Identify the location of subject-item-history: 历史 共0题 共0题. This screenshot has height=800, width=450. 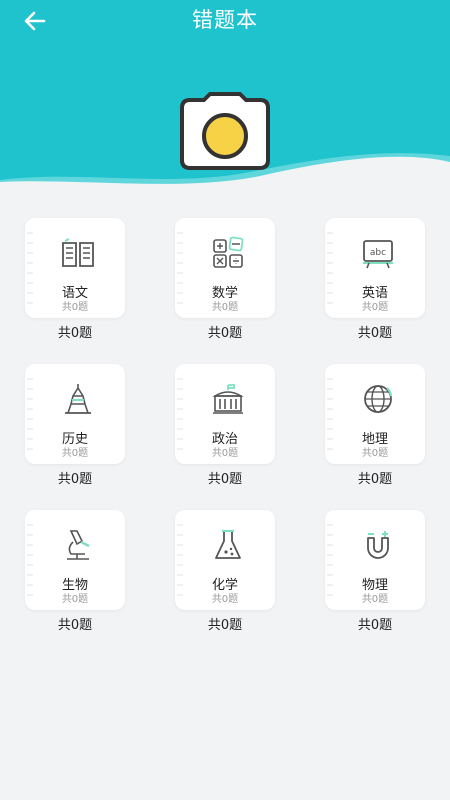
(75, 425).